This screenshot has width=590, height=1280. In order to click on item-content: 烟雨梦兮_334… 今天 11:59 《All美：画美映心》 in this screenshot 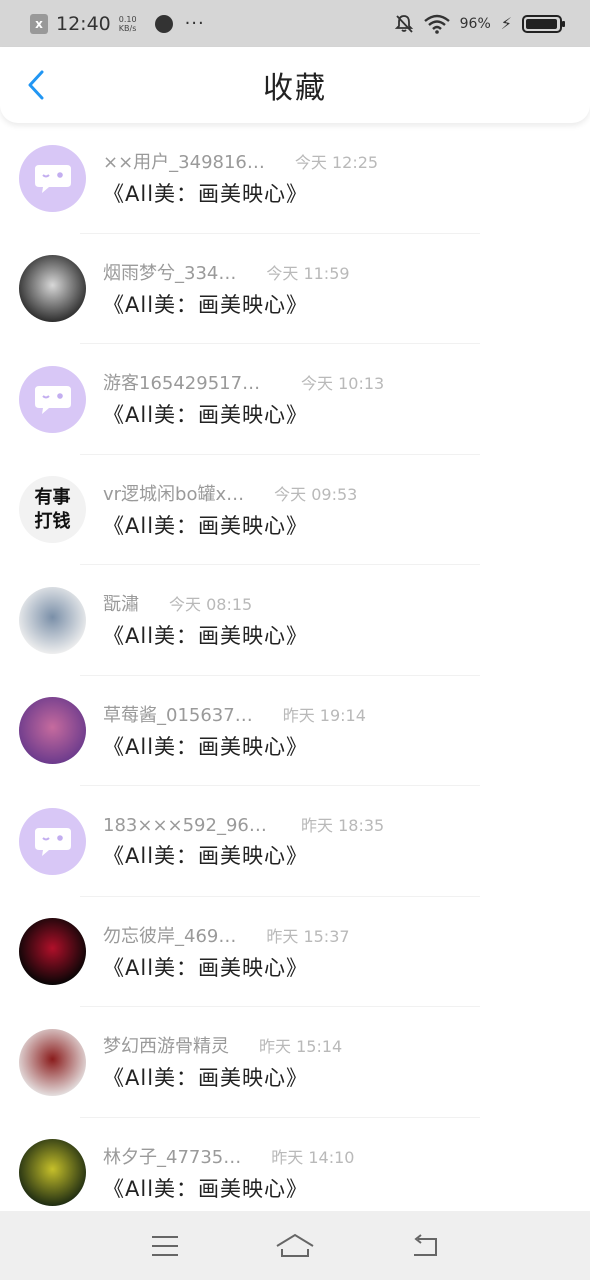, I will do `click(226, 289)`.